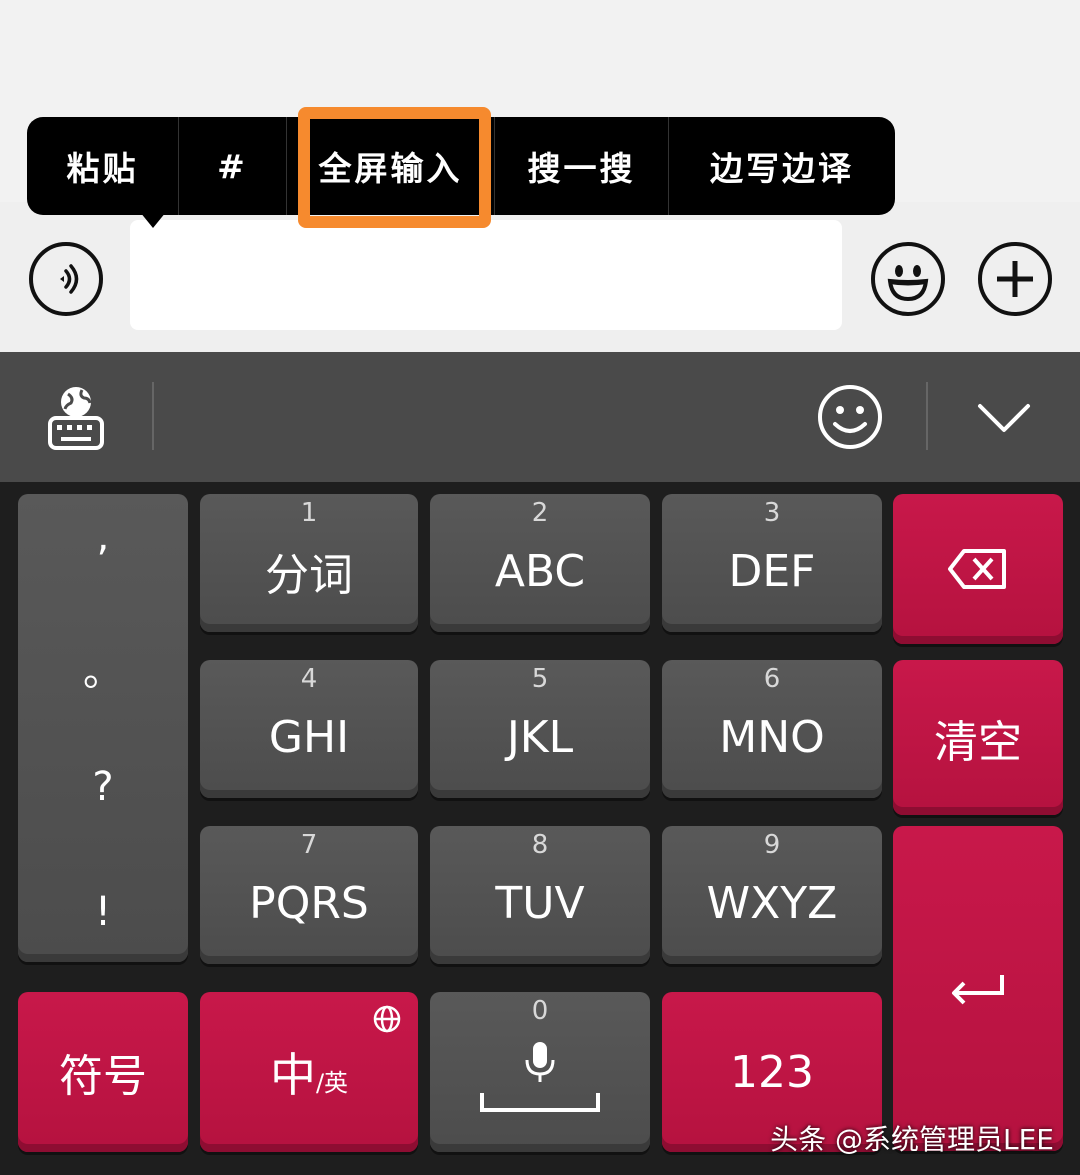  Describe the element at coordinates (782, 166) in the screenshot. I see `menu-item-translate: 边写边译` at that location.